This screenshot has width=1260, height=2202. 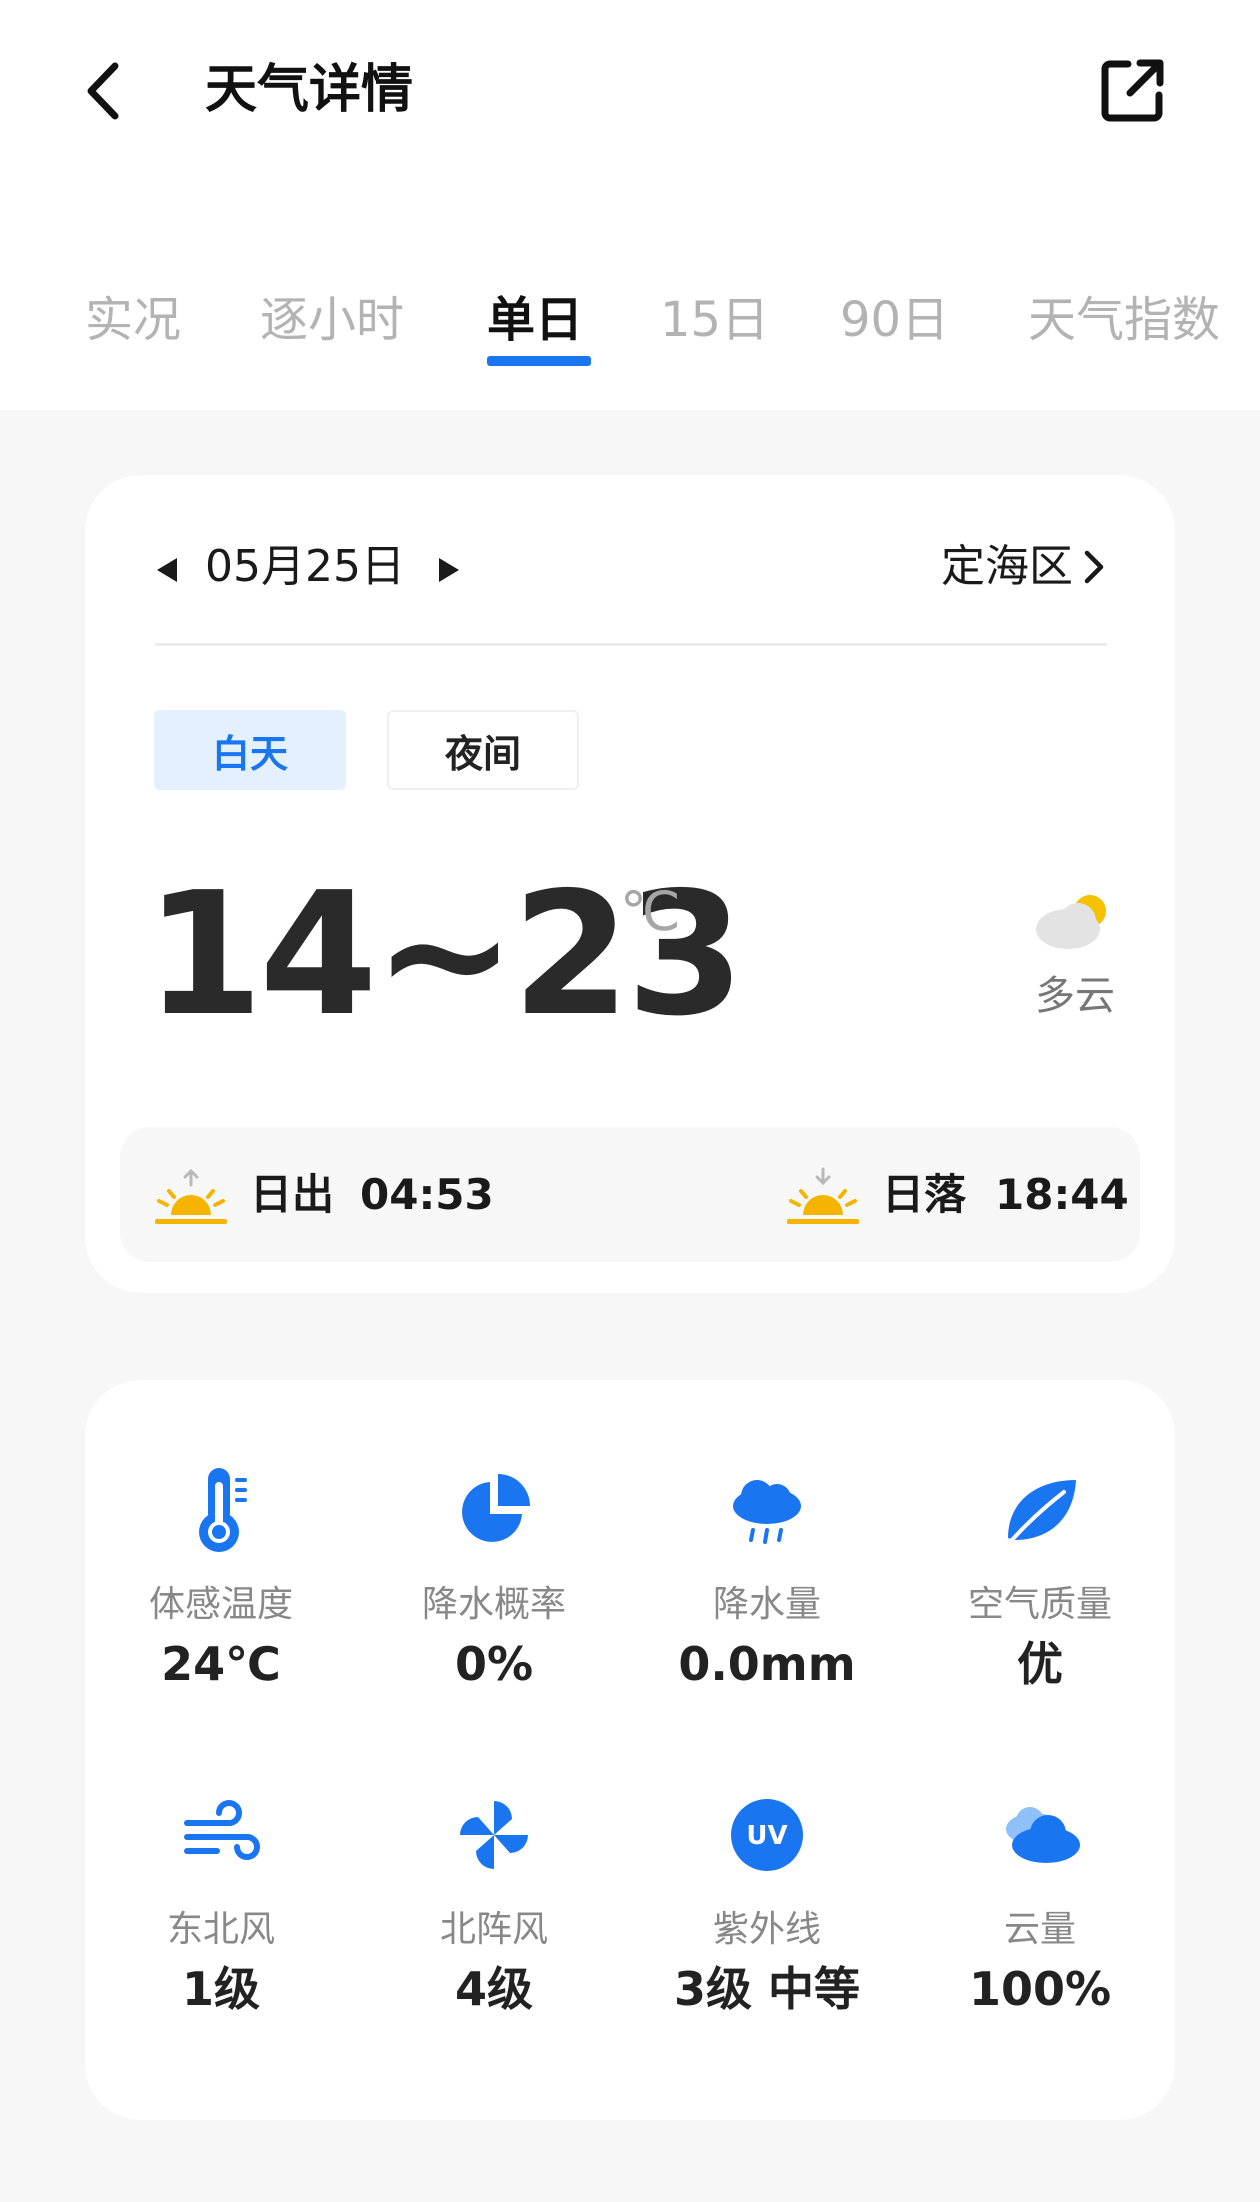 What do you see at coordinates (1040, 1989) in the screenshot?
I see `metric-value: 100%` at bounding box center [1040, 1989].